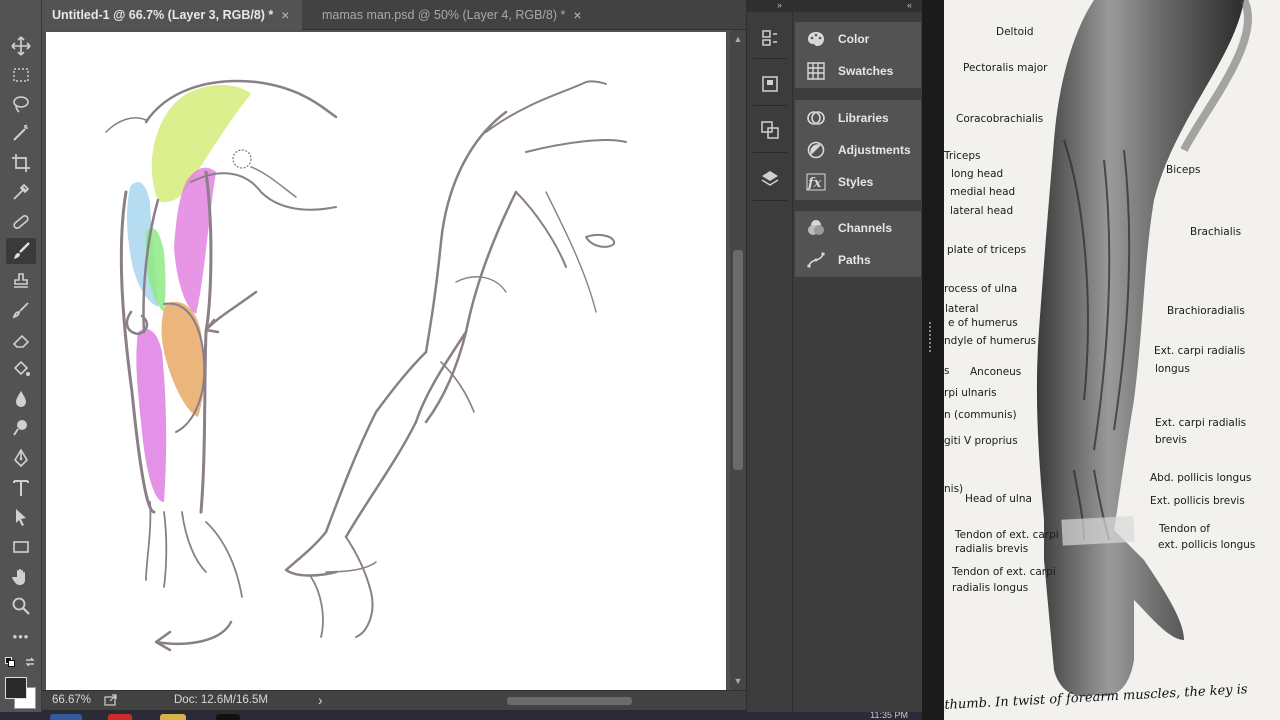  What do you see at coordinates (21, 46) in the screenshot?
I see `move-tool` at bounding box center [21, 46].